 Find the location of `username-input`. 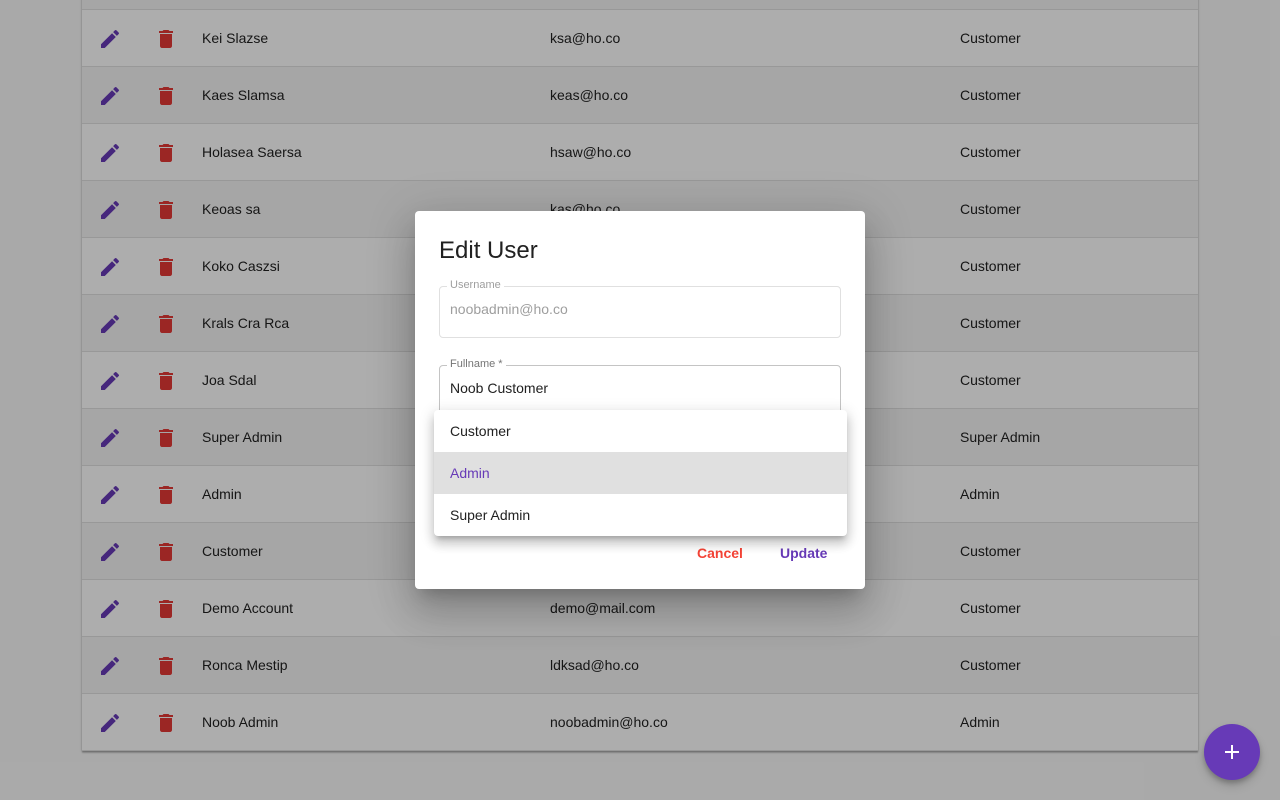

username-input is located at coordinates (640, 309).